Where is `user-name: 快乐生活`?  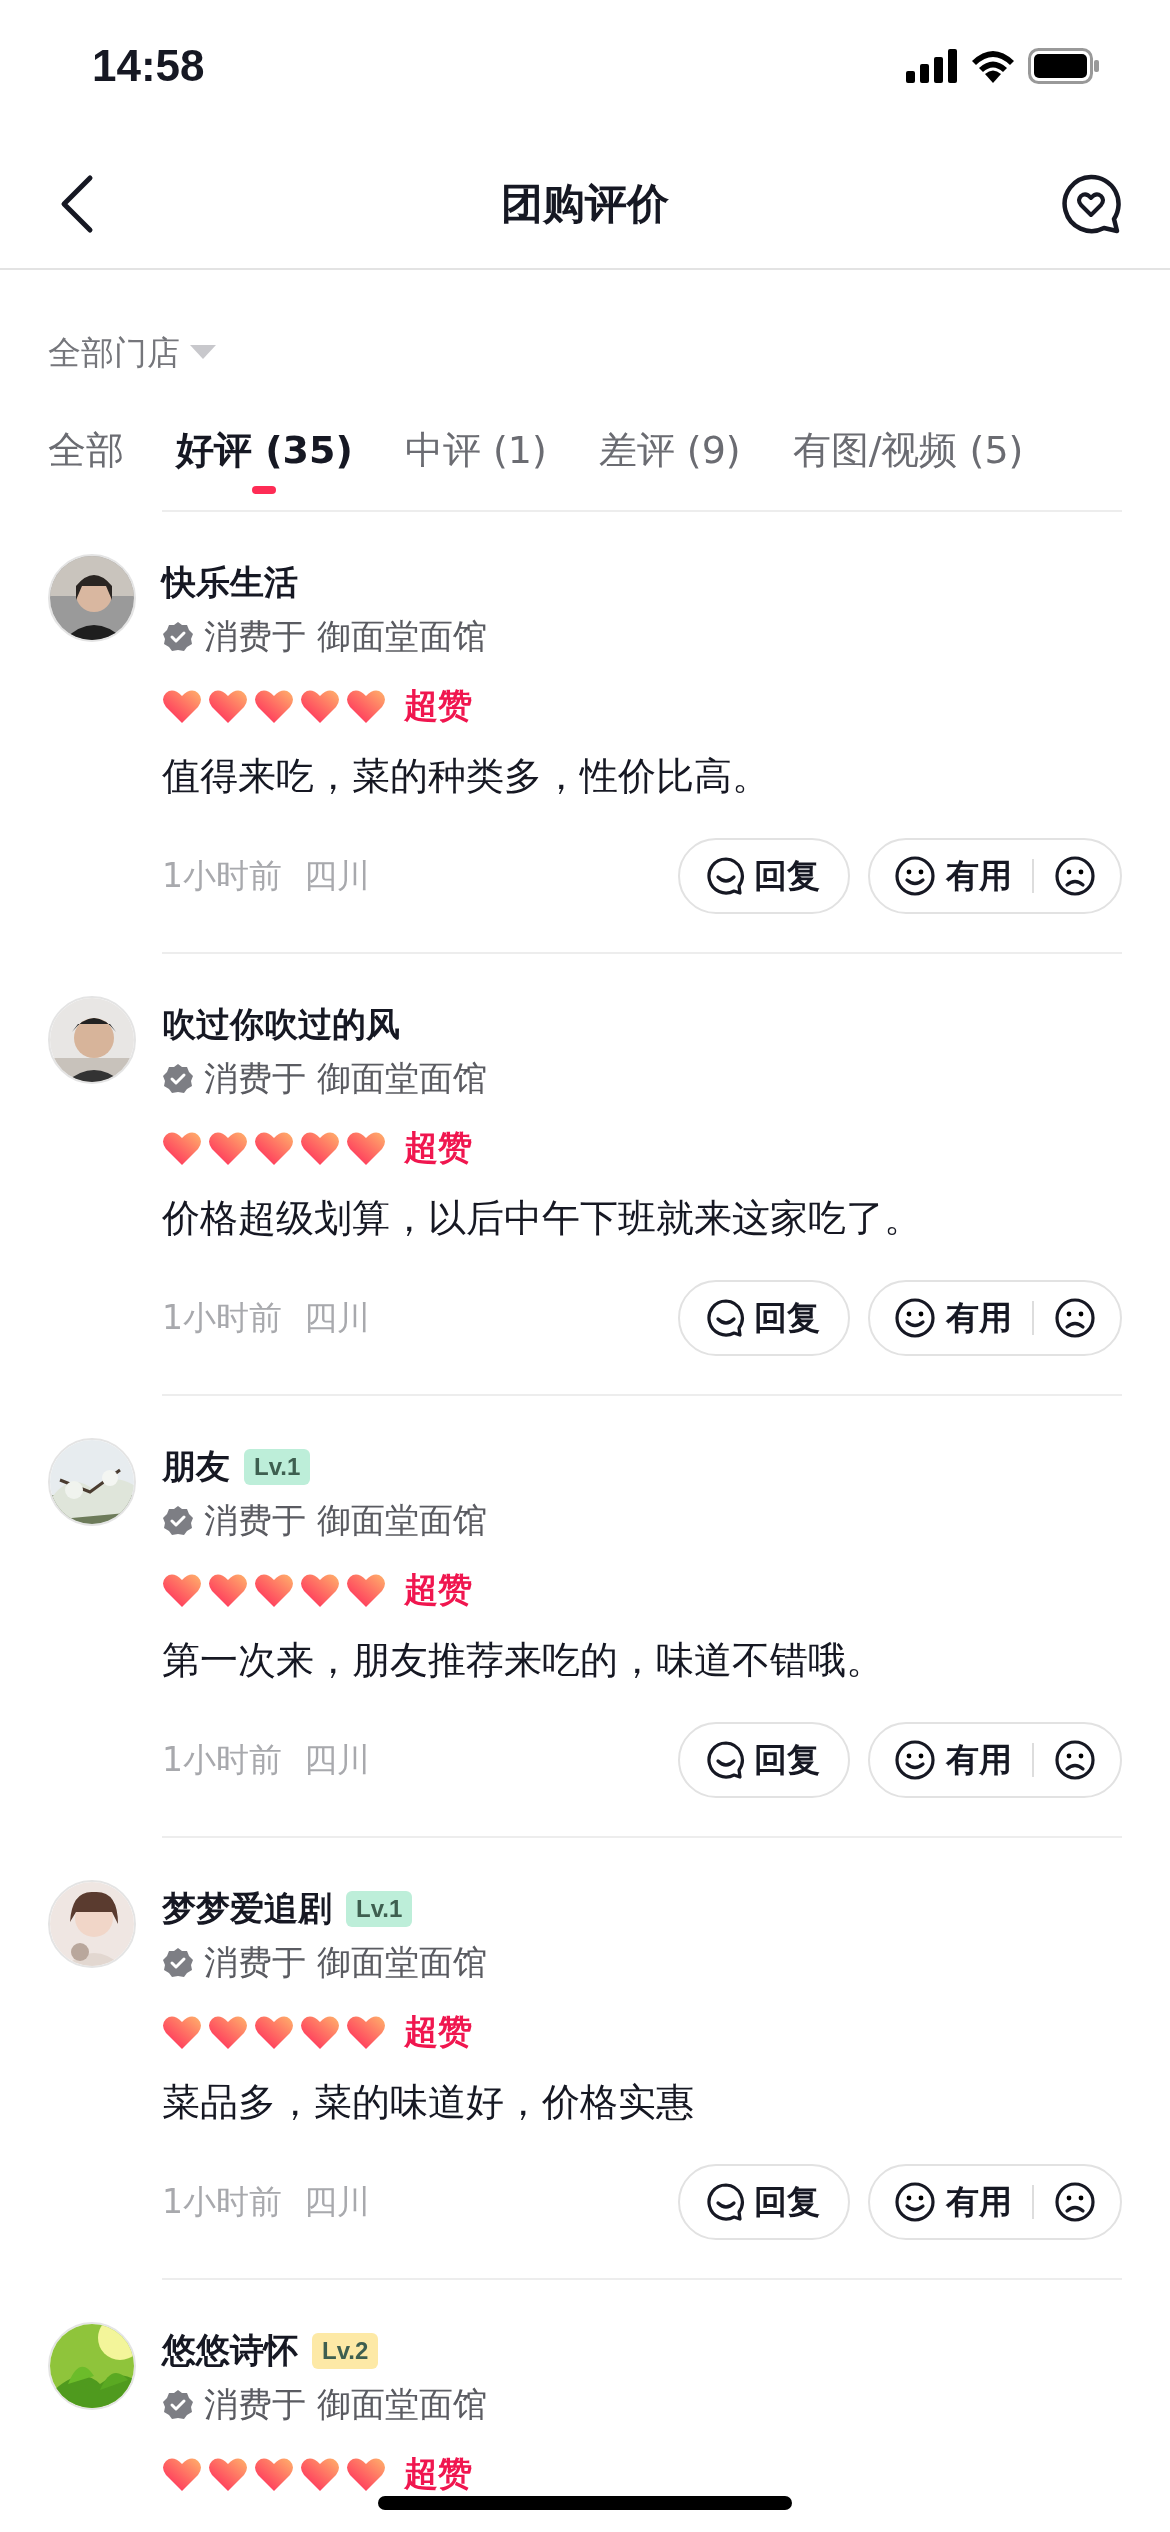
user-name: 快乐生活 is located at coordinates (230, 582).